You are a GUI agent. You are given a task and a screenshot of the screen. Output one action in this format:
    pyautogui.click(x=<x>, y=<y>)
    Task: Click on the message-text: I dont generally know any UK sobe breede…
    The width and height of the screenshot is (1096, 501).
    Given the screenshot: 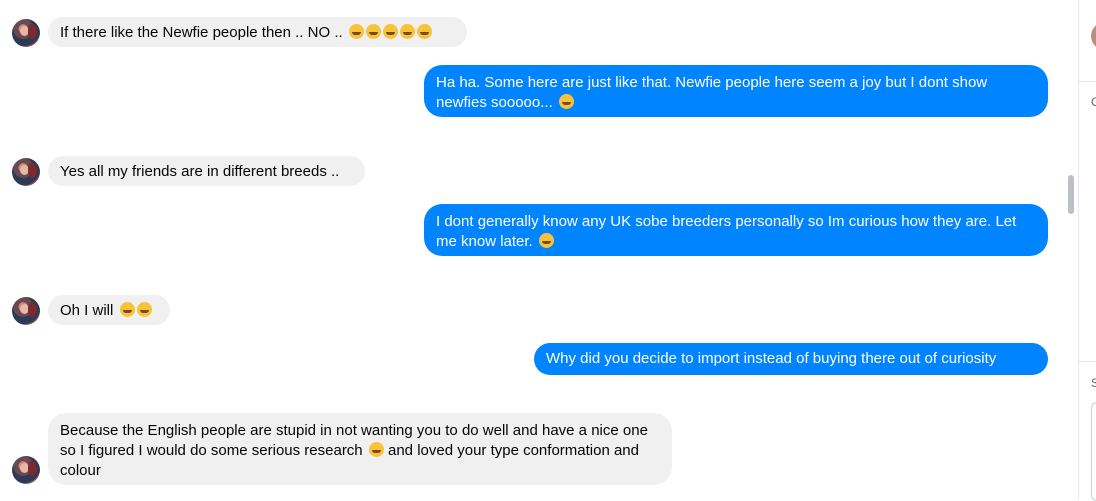 What is the action you would take?
    pyautogui.click(x=726, y=231)
    